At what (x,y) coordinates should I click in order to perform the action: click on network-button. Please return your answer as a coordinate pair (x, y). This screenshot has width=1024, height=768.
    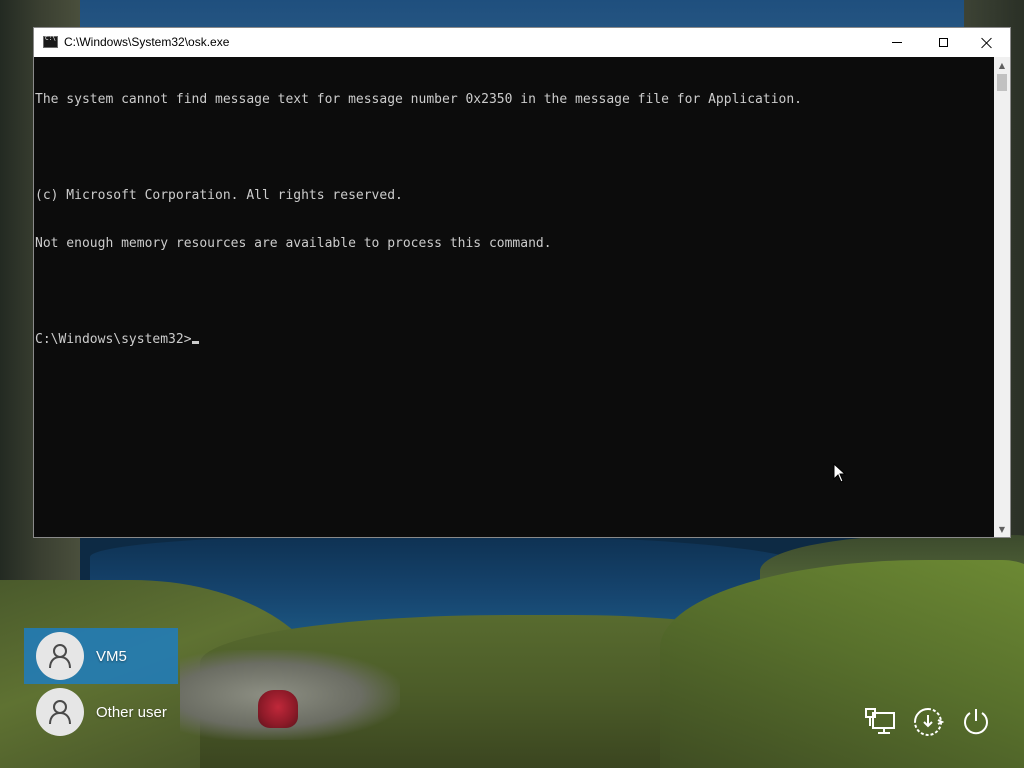
    Looking at the image, I should click on (880, 722).